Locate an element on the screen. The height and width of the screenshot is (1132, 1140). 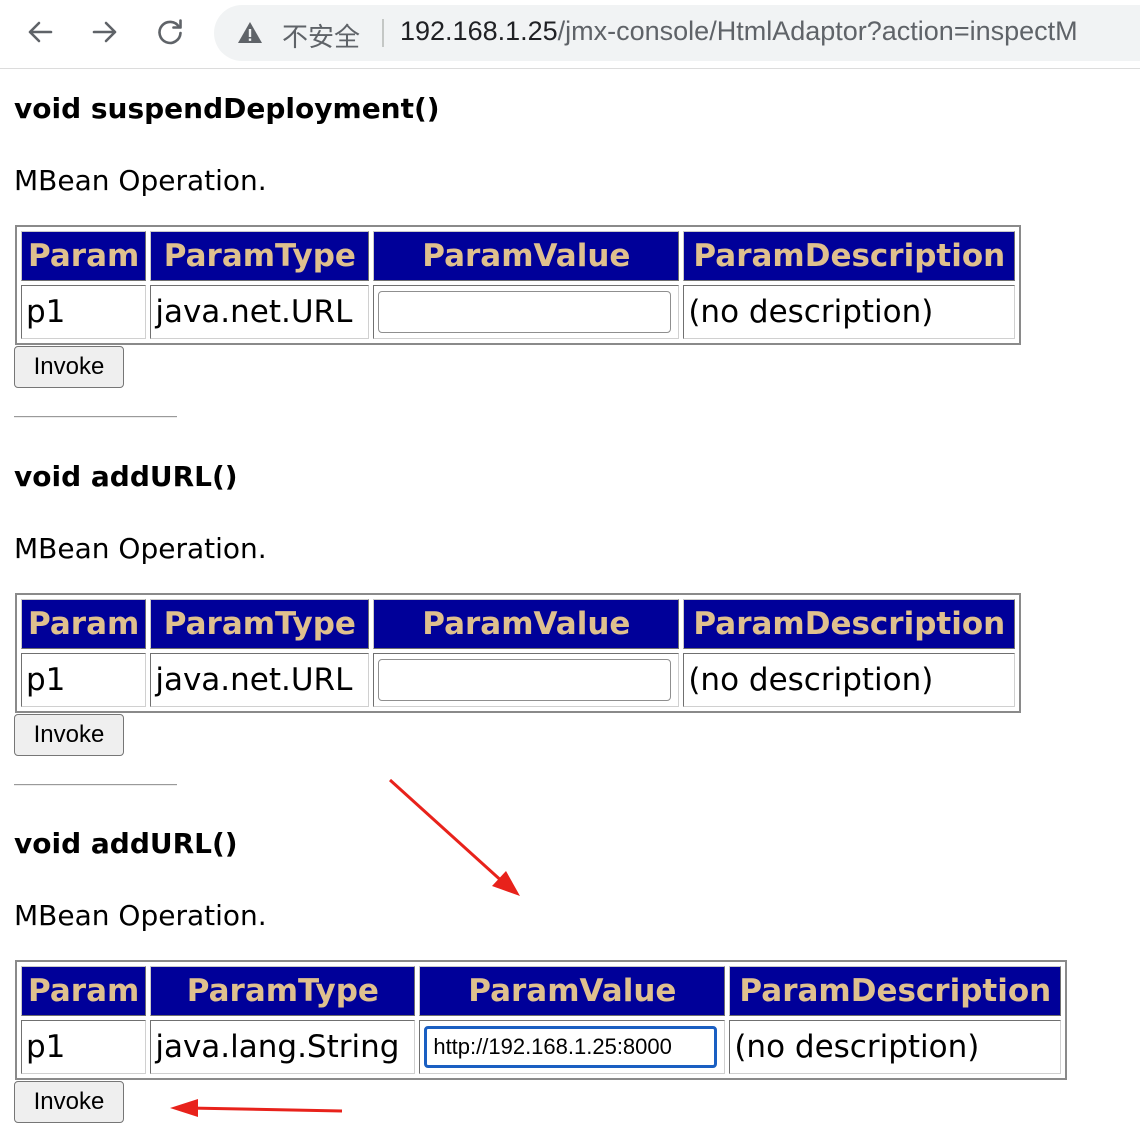
reload-icon is located at coordinates (170, 32).